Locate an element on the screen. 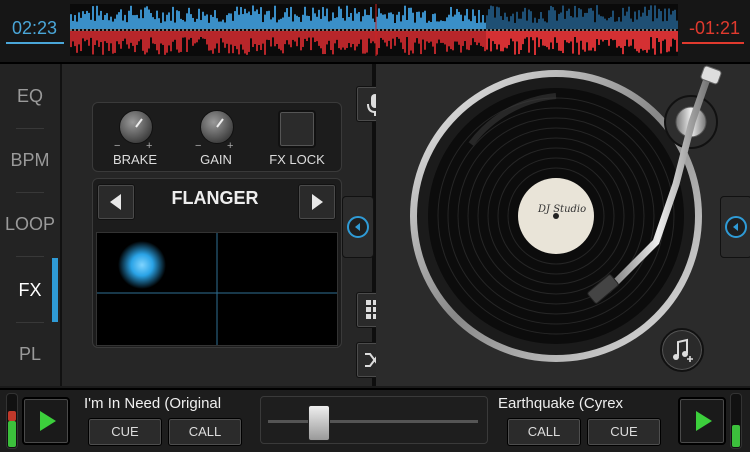 The image size is (750, 452). fx-lock-label: FX LOCK is located at coordinates (297, 159).